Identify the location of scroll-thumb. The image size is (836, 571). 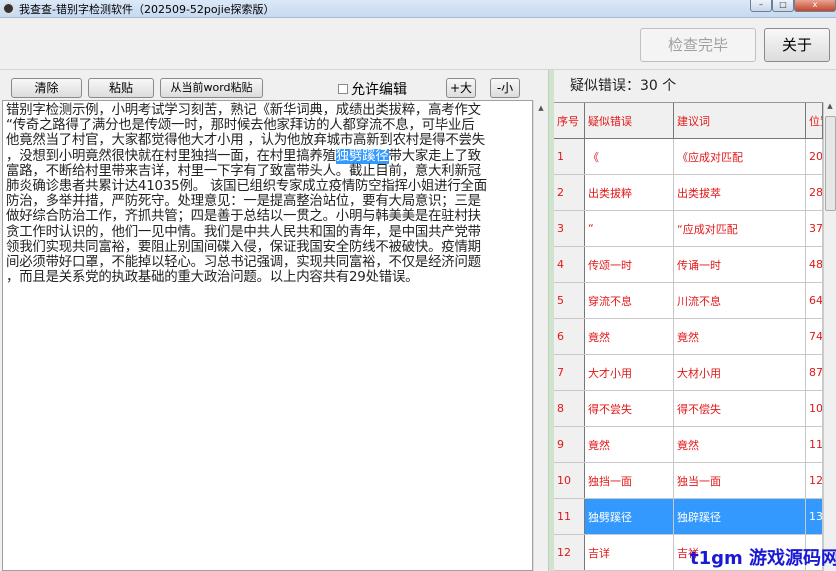
(830, 163).